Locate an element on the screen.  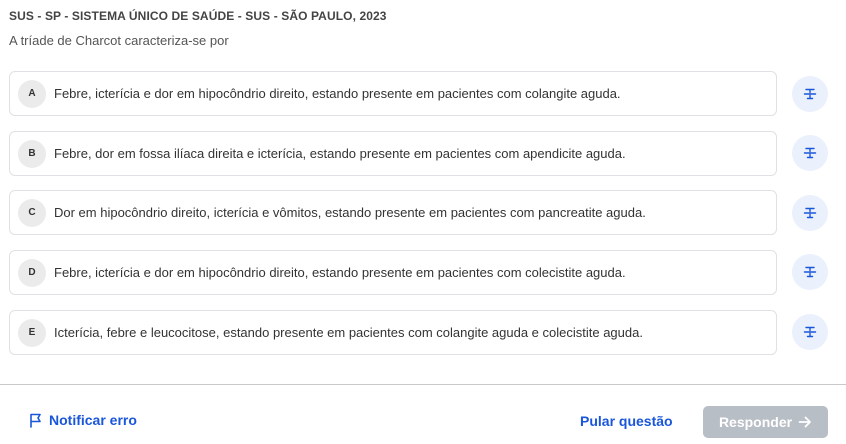
arrow-right-icon is located at coordinates (804, 422).